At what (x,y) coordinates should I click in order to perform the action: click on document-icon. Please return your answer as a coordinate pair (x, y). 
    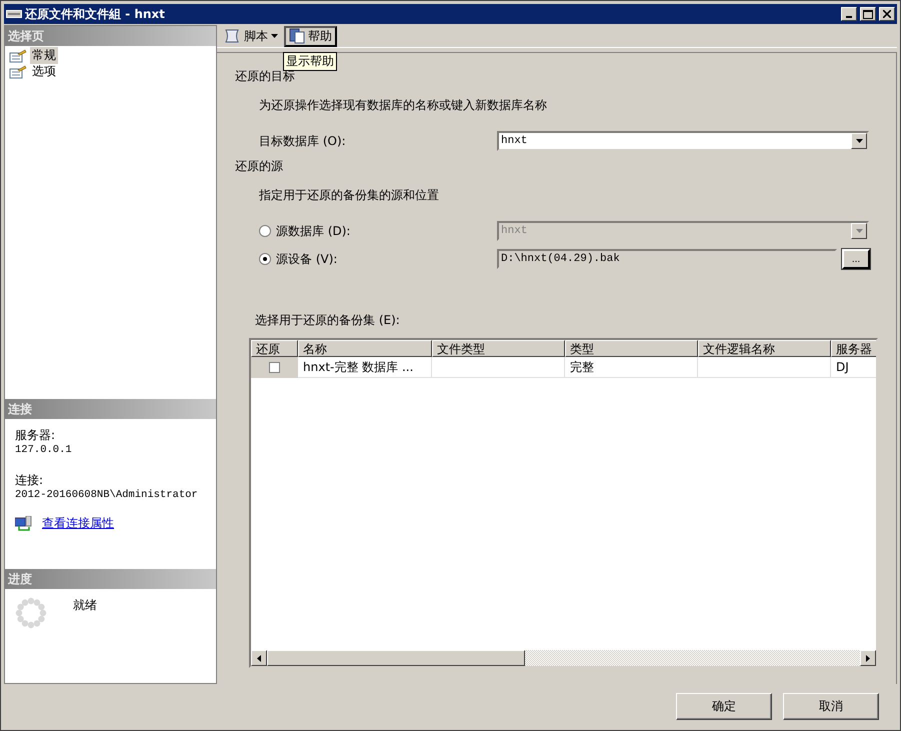
    Looking at the image, I should click on (297, 36).